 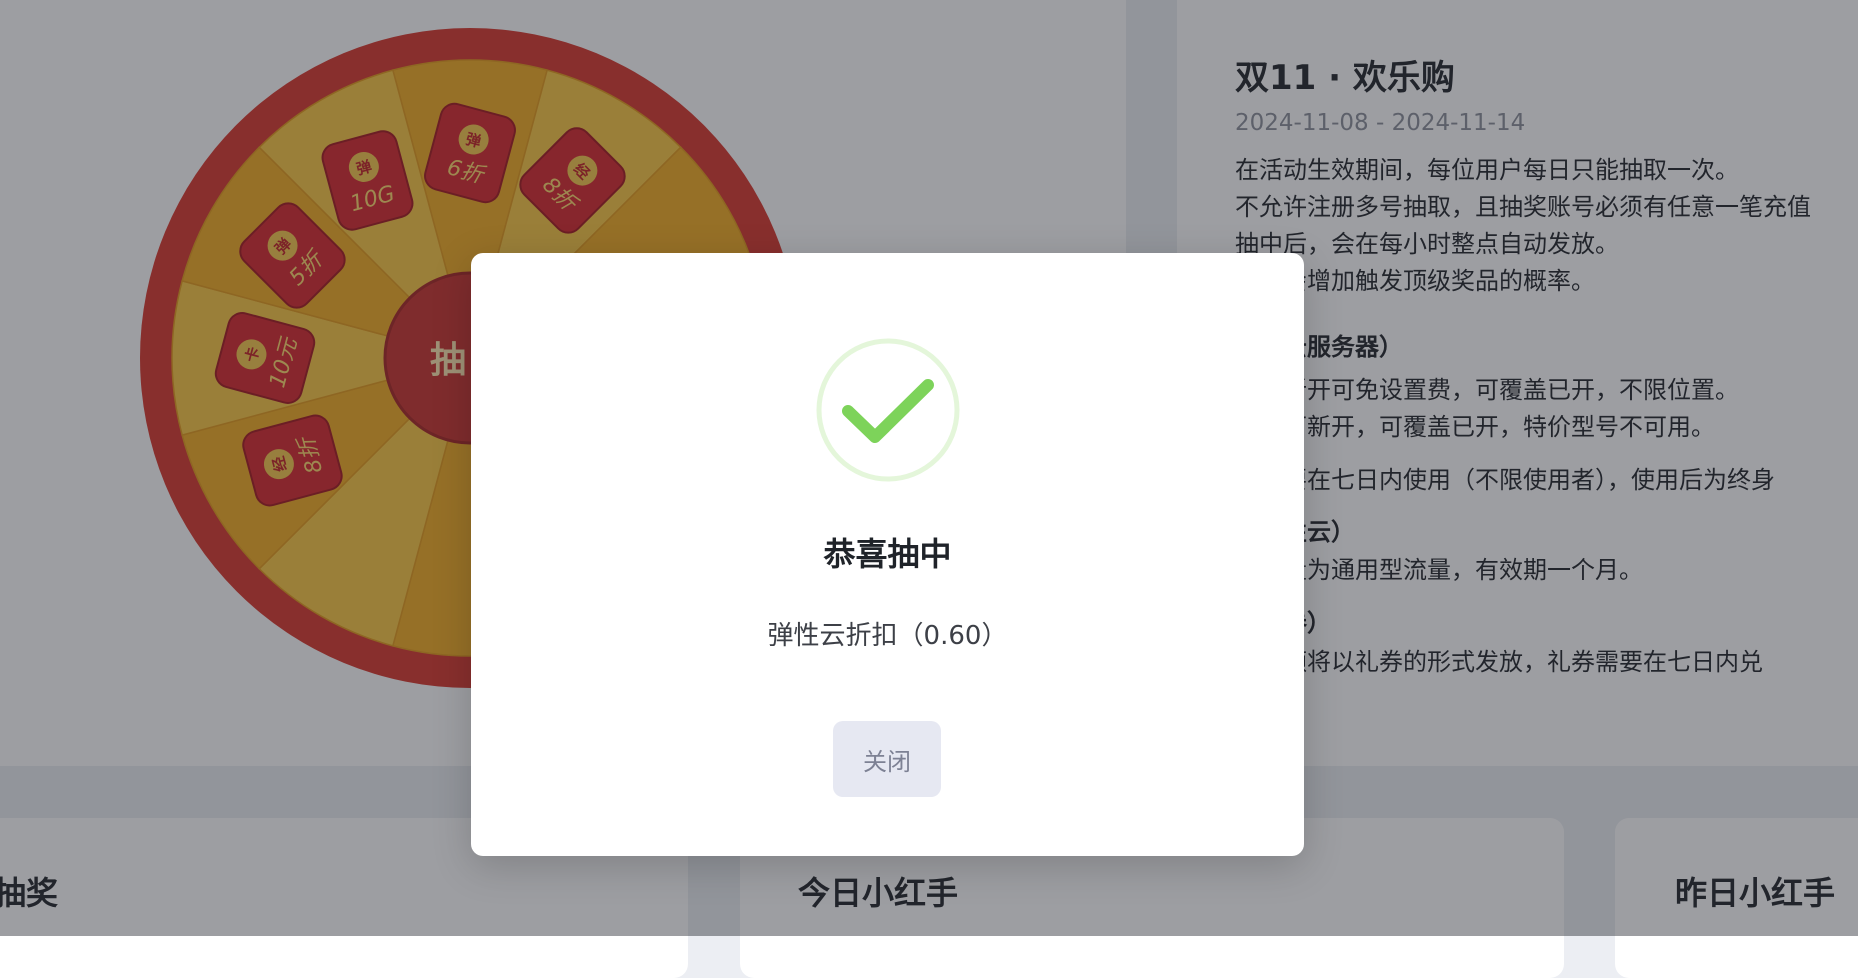 I want to click on dialog-title: 恭喜抽中, so click(x=887, y=554).